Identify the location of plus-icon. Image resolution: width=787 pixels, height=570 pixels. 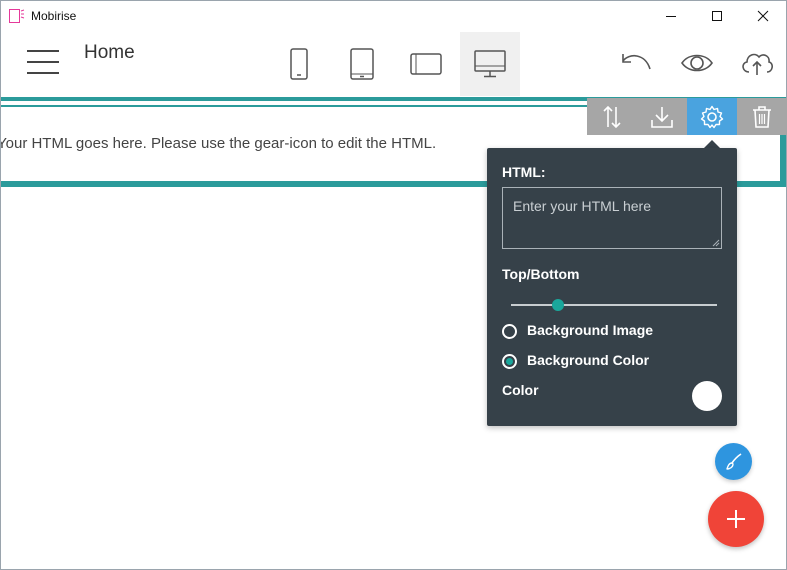
(736, 519).